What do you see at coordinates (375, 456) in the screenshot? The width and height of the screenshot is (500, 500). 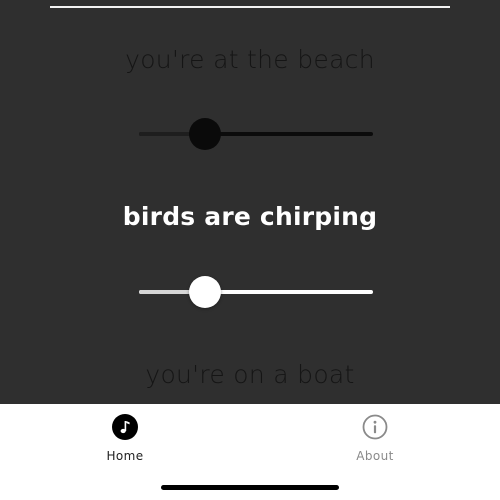 I see `tab-about-label: About` at bounding box center [375, 456].